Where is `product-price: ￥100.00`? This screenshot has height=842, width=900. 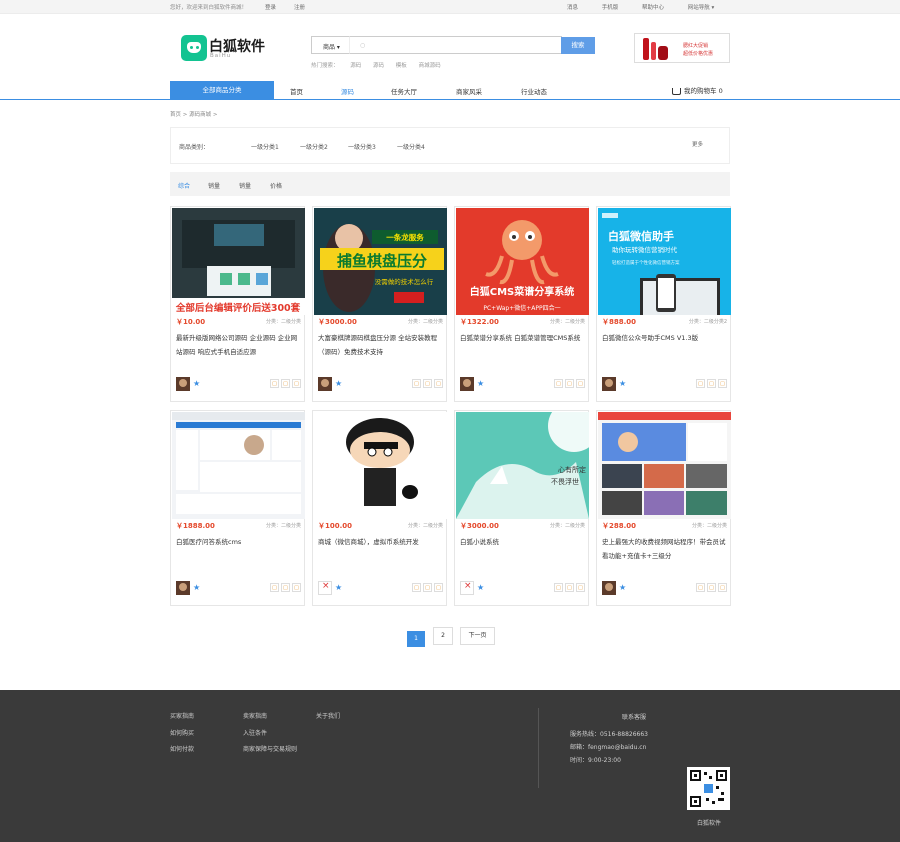 product-price: ￥100.00 is located at coordinates (335, 526).